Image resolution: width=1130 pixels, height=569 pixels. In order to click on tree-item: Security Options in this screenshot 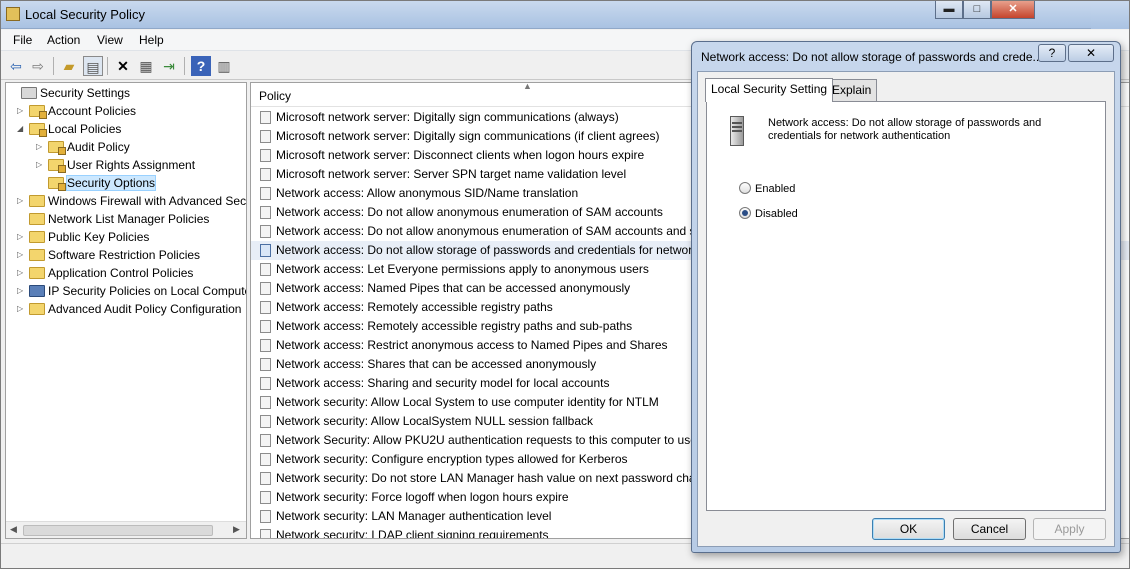, I will do `click(96, 183)`.